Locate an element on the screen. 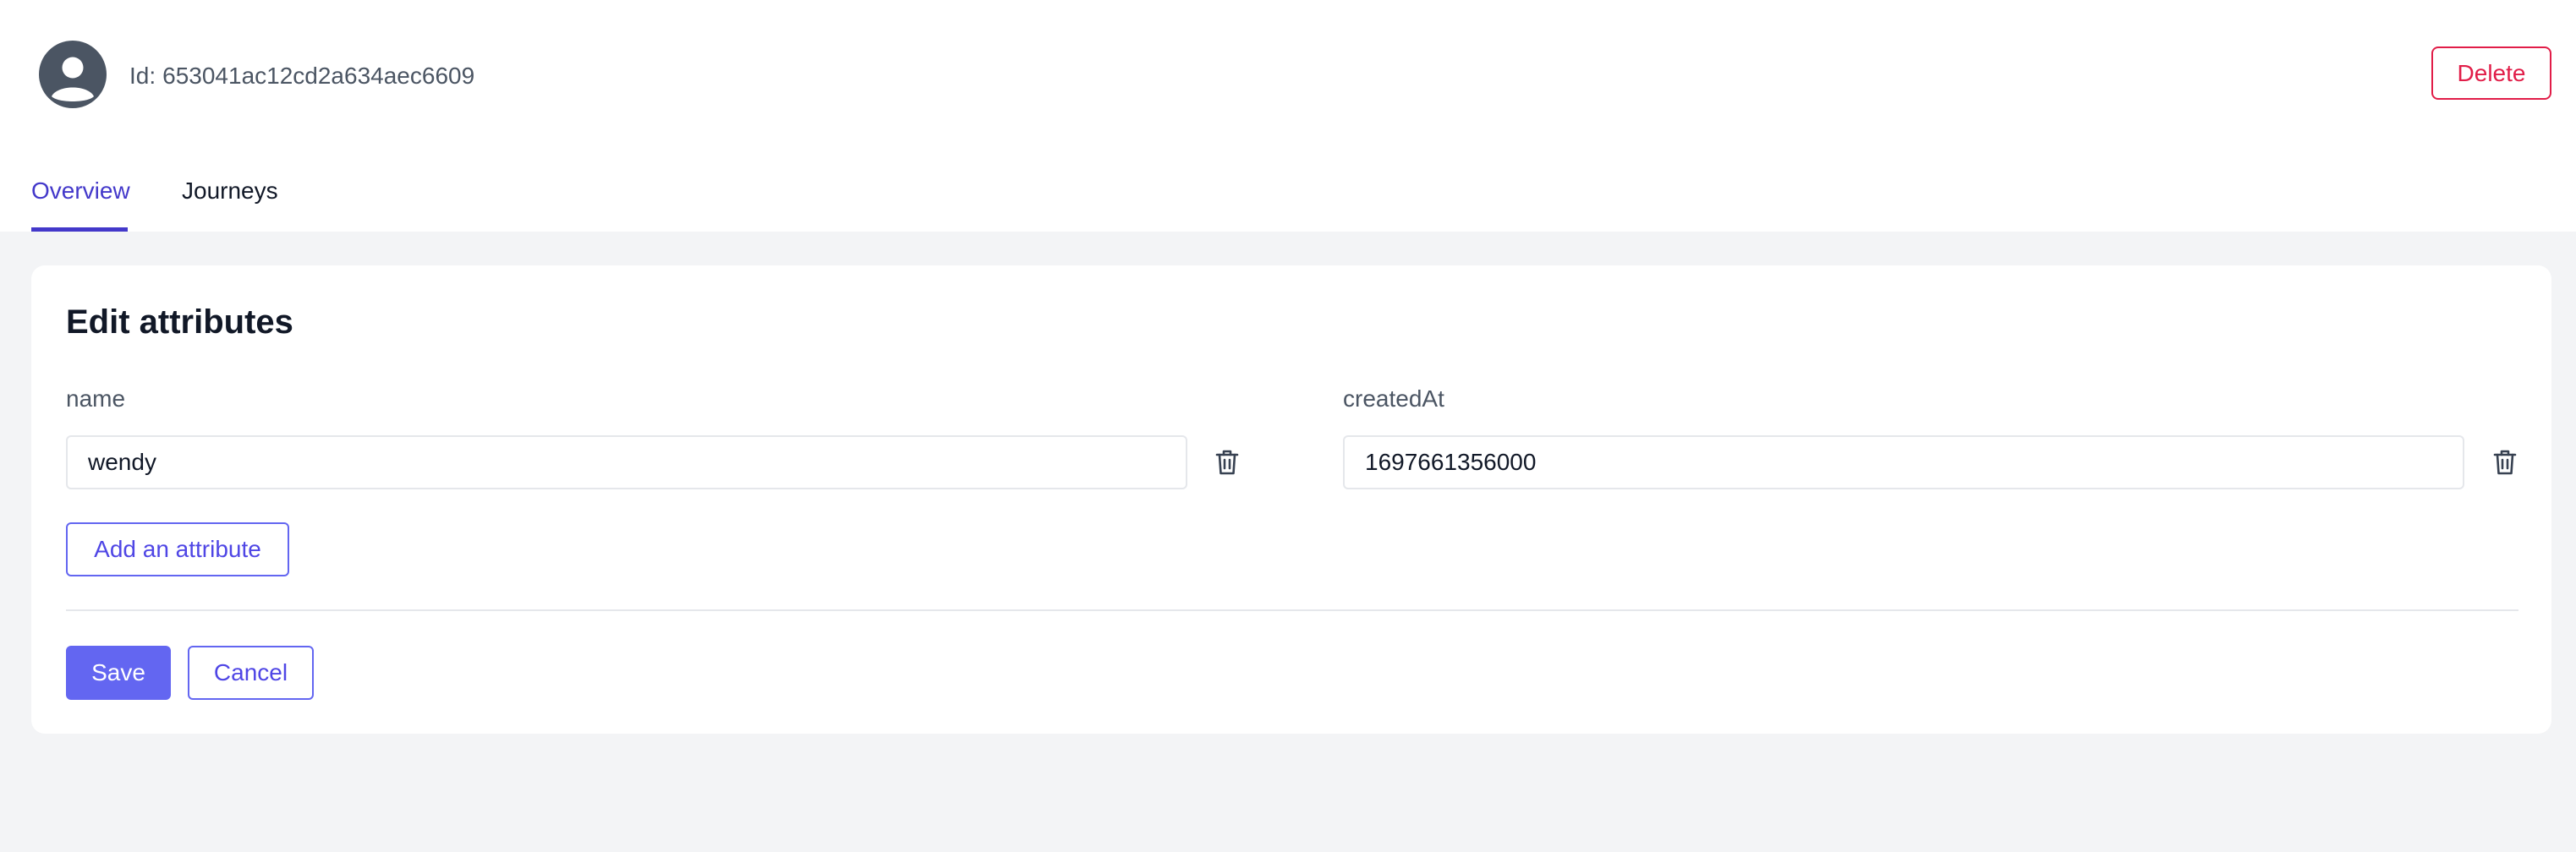 This screenshot has height=852, width=2576. attribute-input-createdat is located at coordinates (1903, 462).